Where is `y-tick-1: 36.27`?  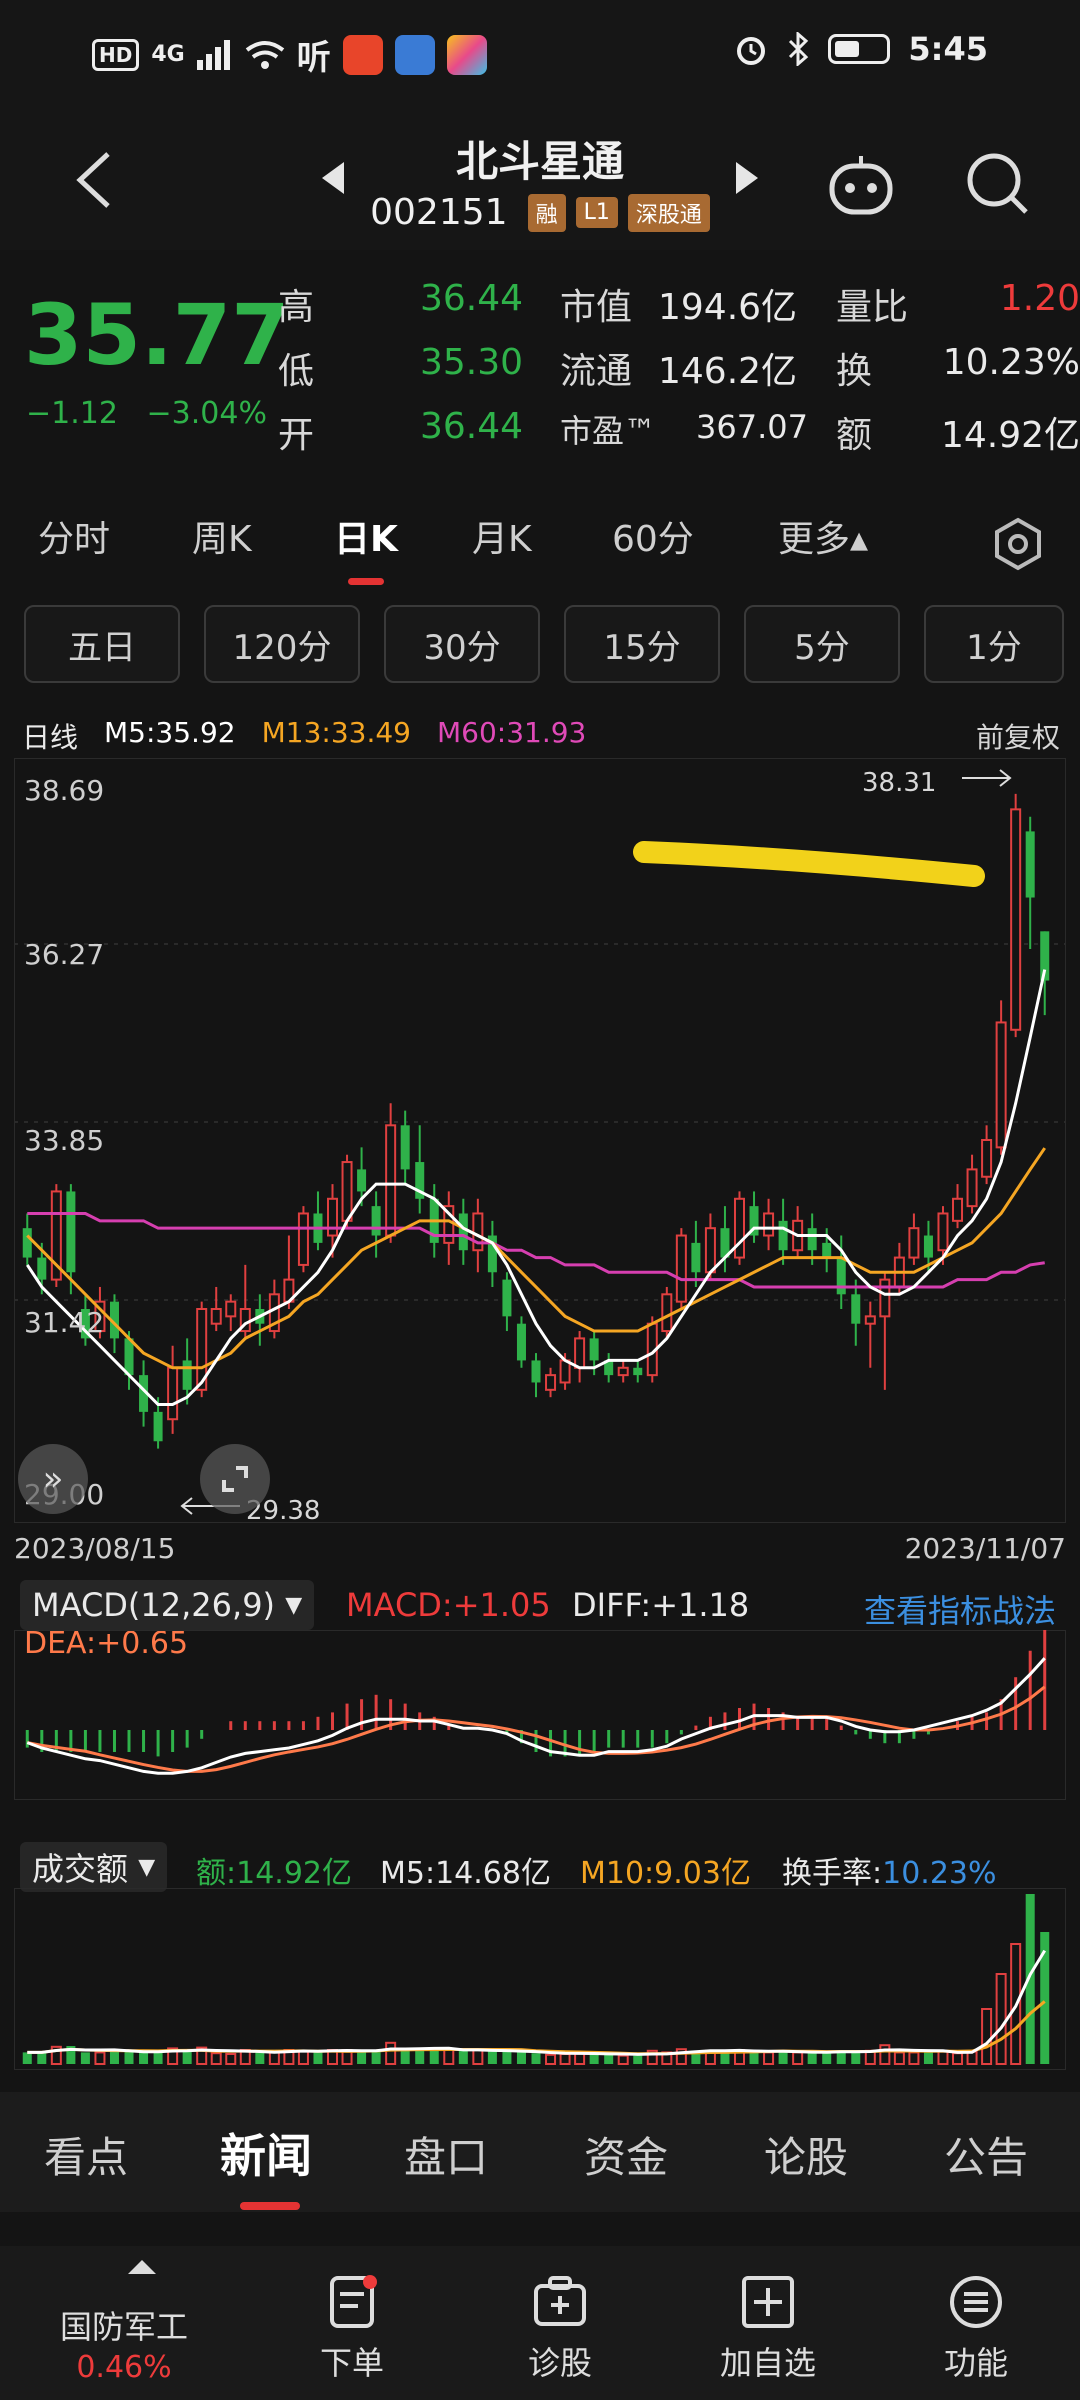
y-tick-1: 36.27 is located at coordinates (64, 954).